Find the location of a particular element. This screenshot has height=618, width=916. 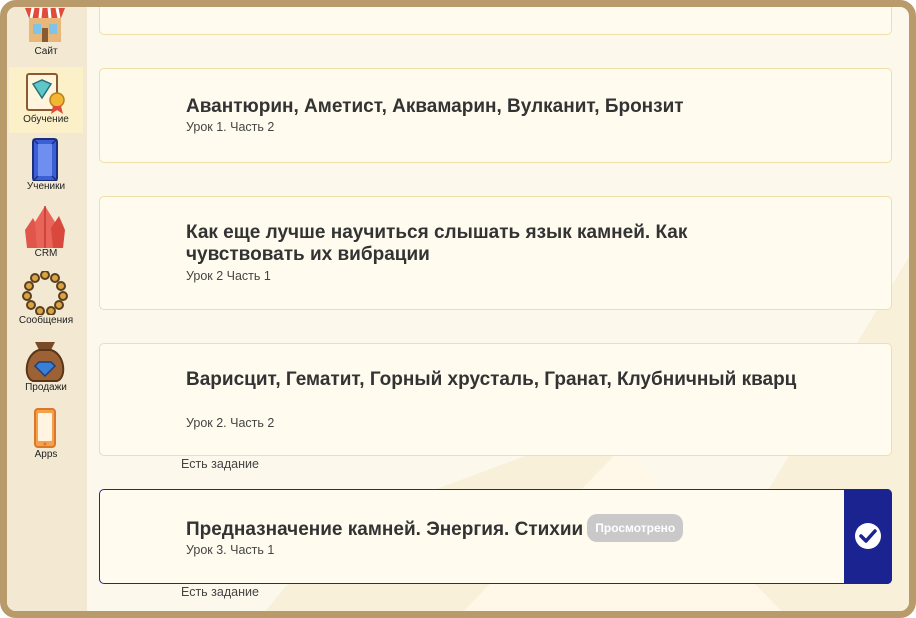

lesson-card is located at coordinates (495, 21).